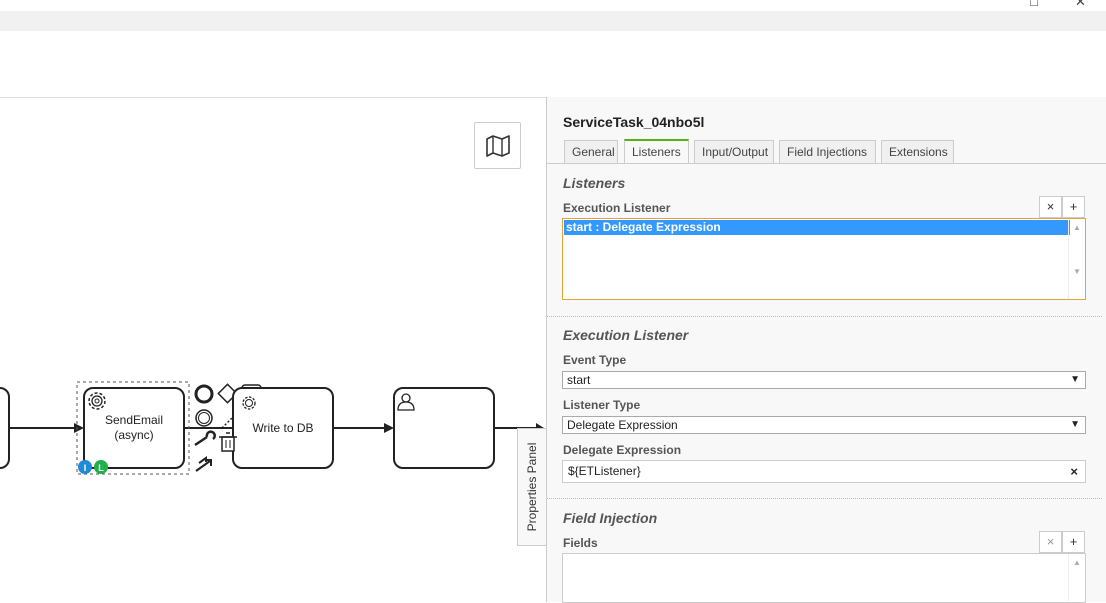 This screenshot has height=603, width=1106. What do you see at coordinates (595, 360) in the screenshot?
I see `event-type-label: Event Type` at bounding box center [595, 360].